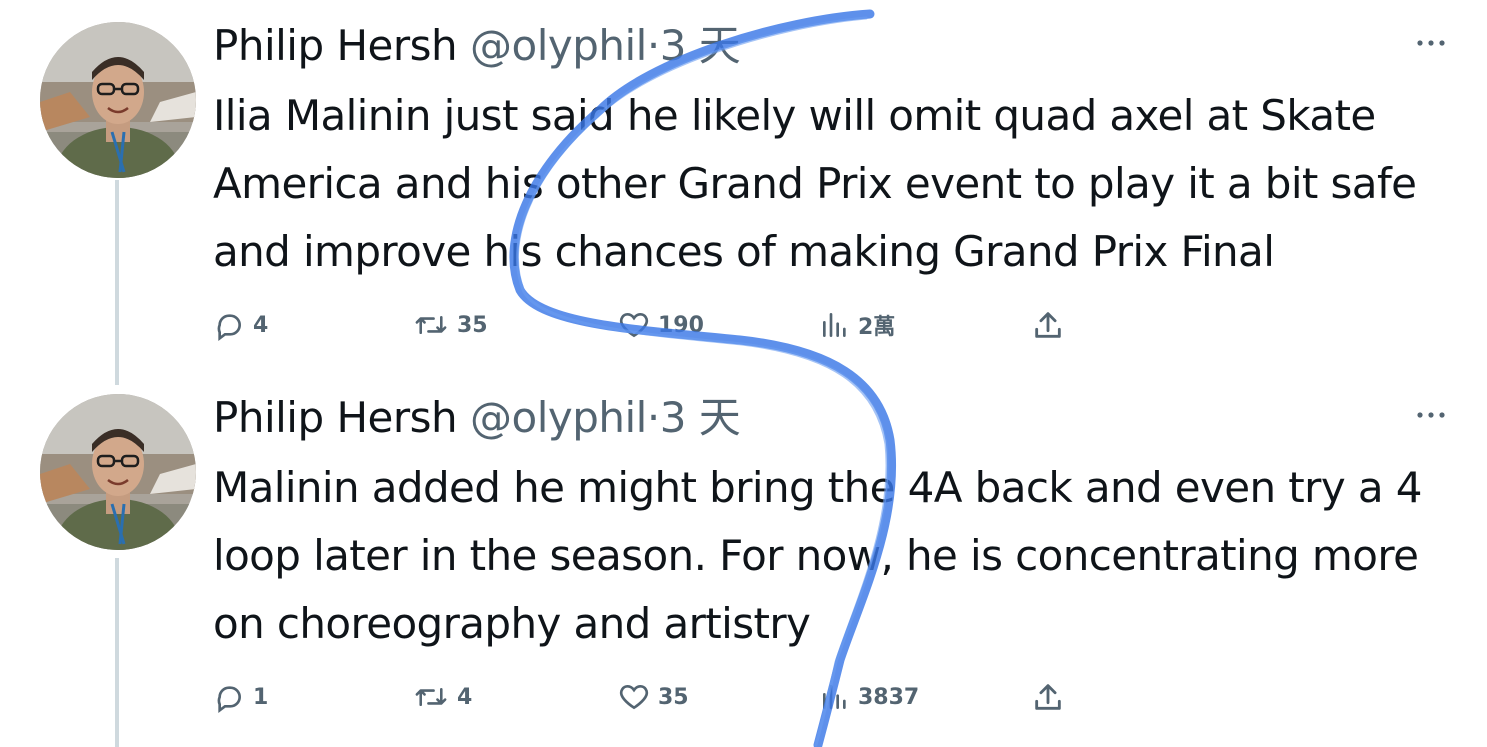  What do you see at coordinates (889, 697) in the screenshot?
I see `views-count: 3837` at bounding box center [889, 697].